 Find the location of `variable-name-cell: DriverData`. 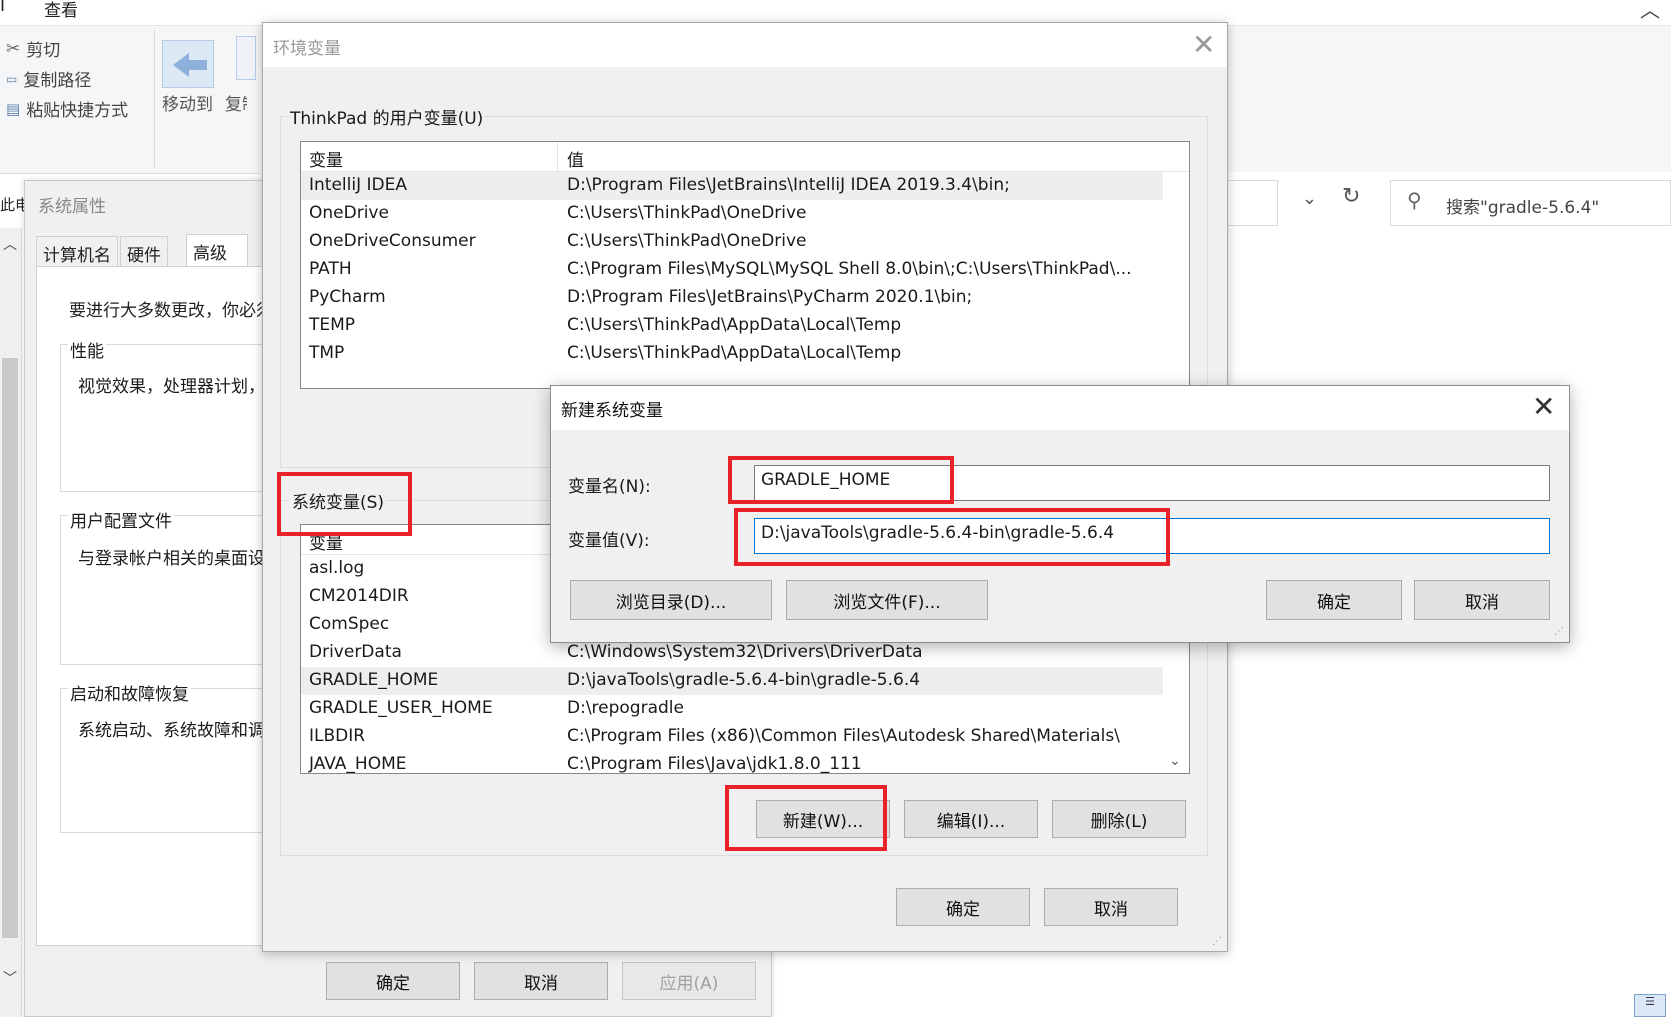

variable-name-cell: DriverData is located at coordinates (355, 652).